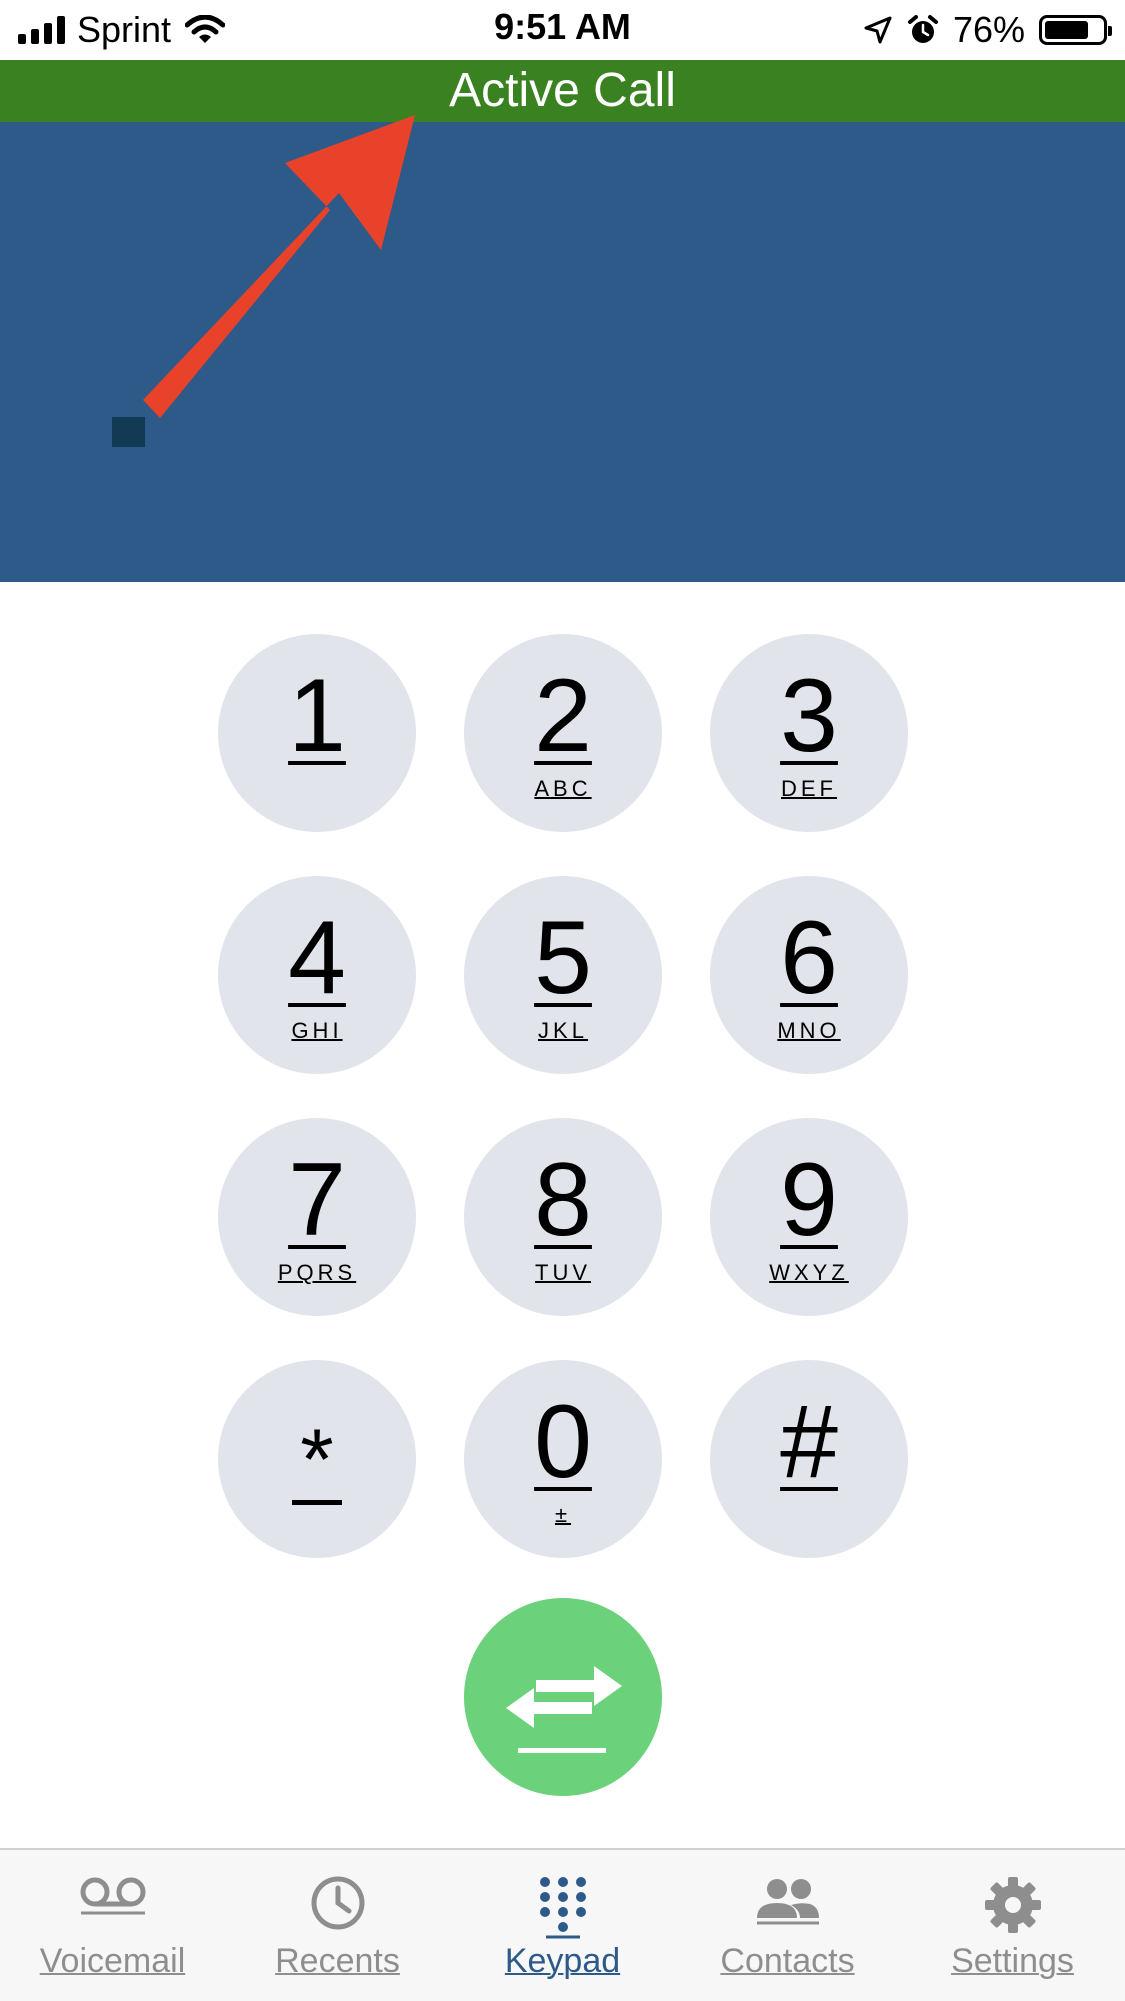 Image resolution: width=1125 pixels, height=2001 pixels. I want to click on key-0-button: 0 ±, so click(563, 1459).